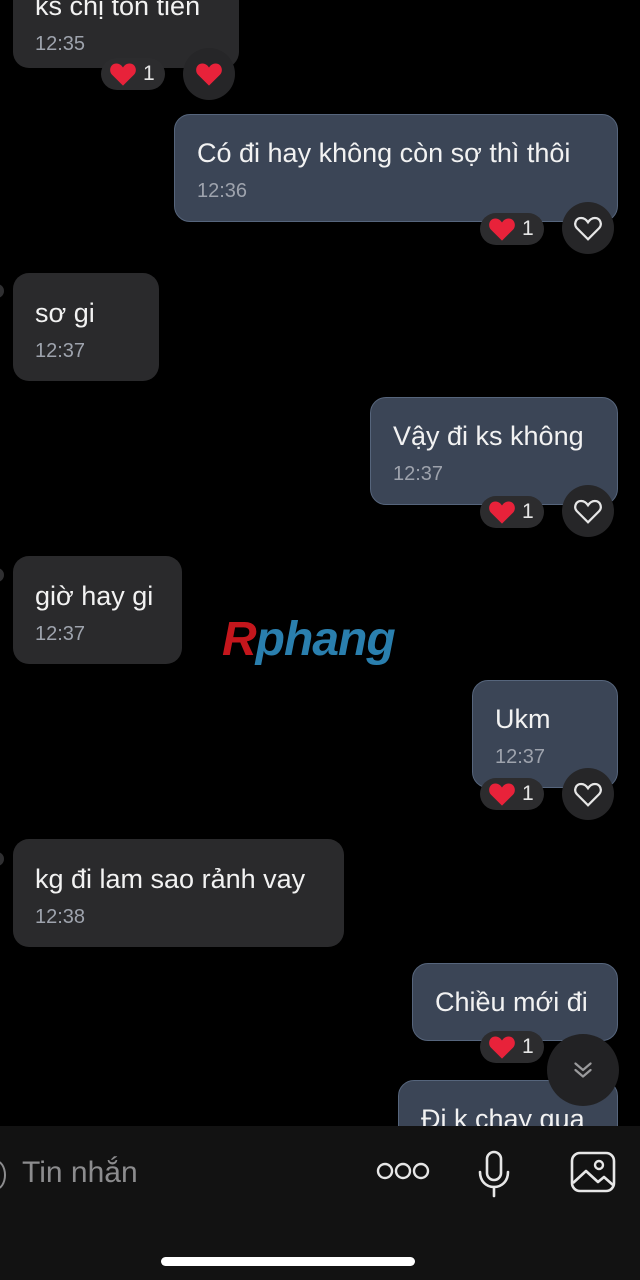  Describe the element at coordinates (320, 1203) in the screenshot. I see `message-composer: Tin nhắn` at that location.